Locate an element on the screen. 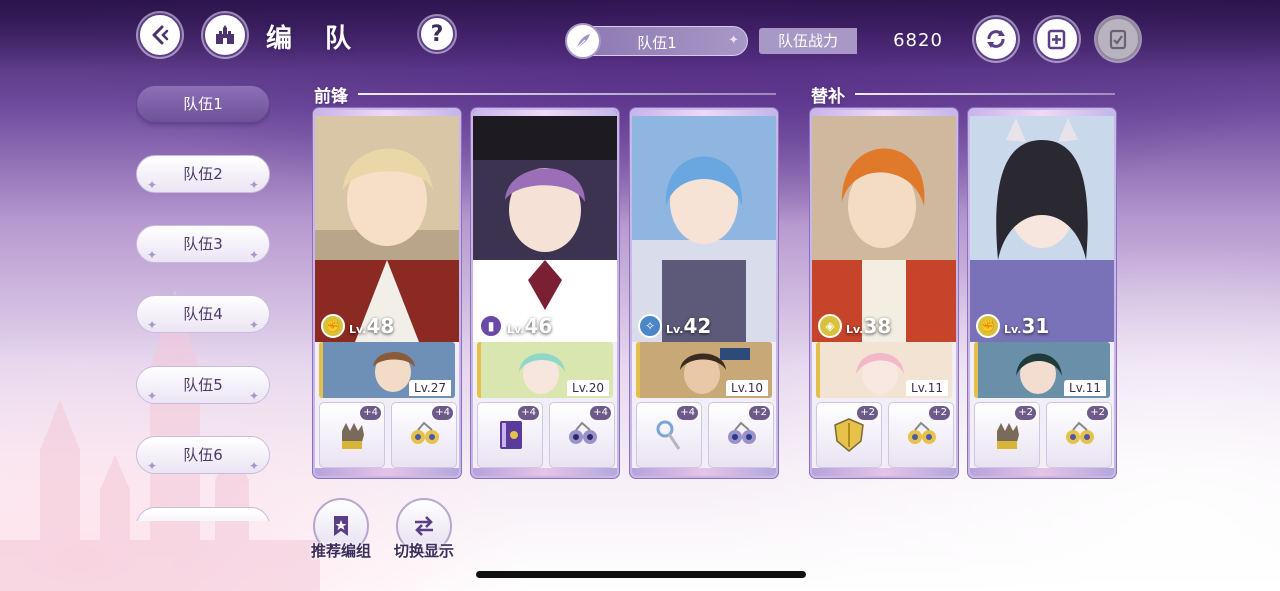 This screenshot has width=1280, height=591. bookmark-star-icon is located at coordinates (341, 526).